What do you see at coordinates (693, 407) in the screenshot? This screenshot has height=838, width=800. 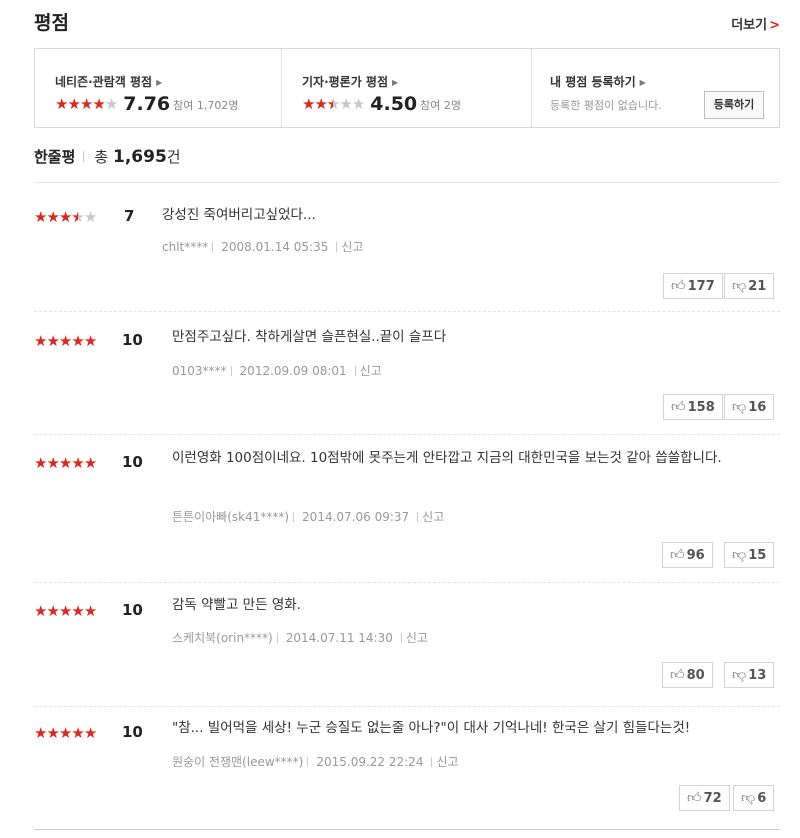 I see `like-button: 👍︎ 158` at bounding box center [693, 407].